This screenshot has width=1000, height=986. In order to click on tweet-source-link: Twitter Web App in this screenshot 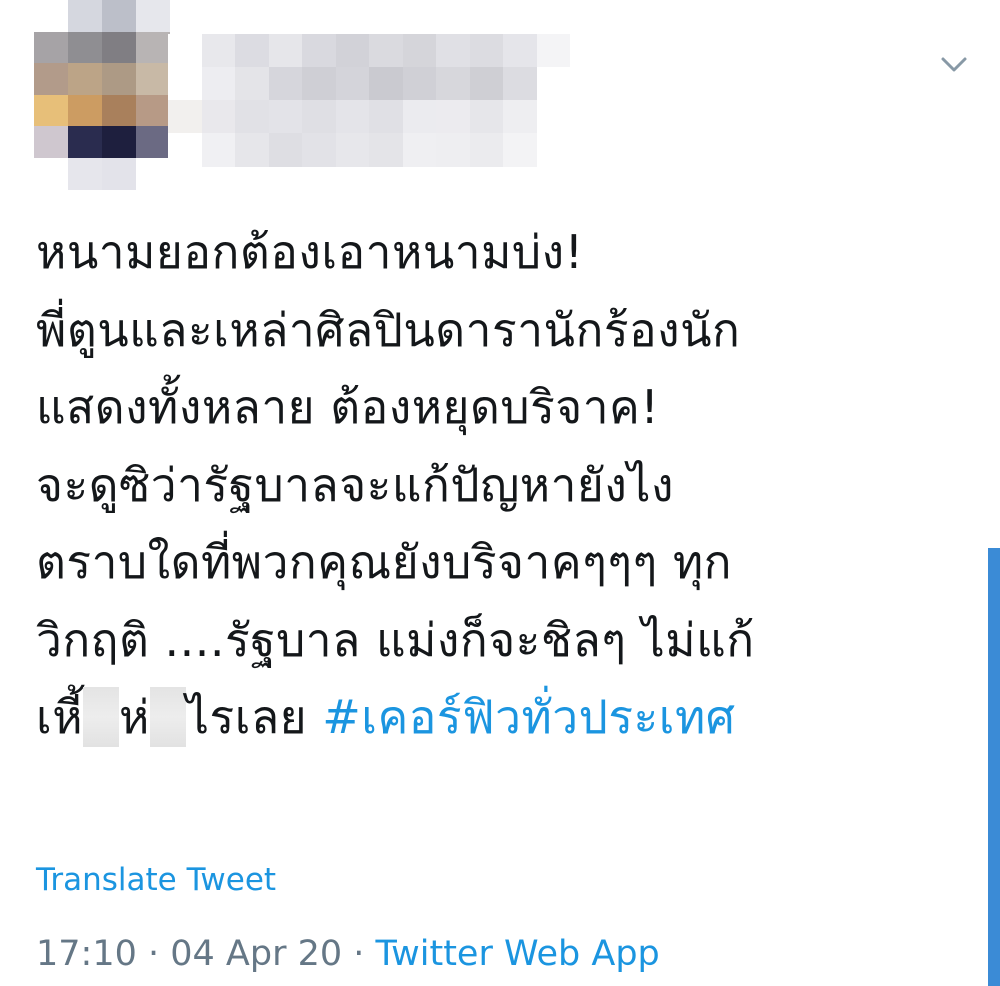, I will do `click(518, 954)`.